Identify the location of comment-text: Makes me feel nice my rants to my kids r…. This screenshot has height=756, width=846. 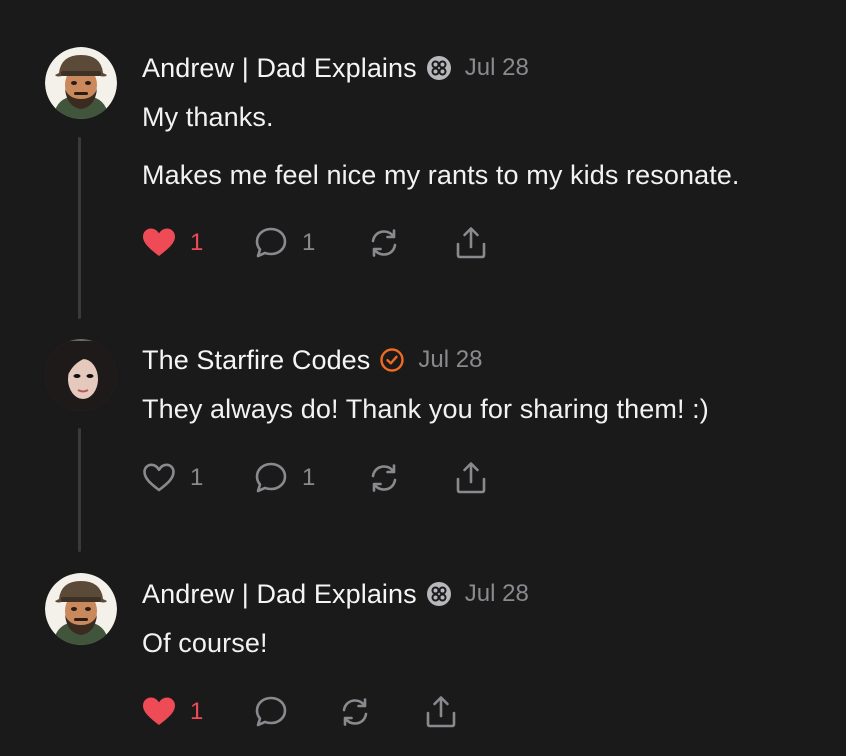
(441, 175).